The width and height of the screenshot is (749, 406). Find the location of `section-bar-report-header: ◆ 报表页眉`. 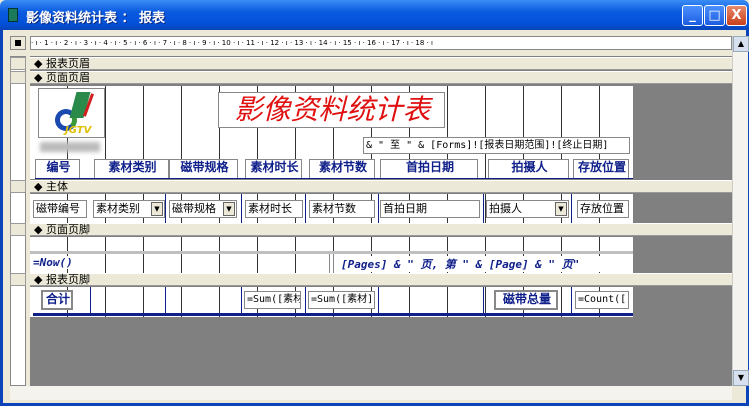

section-bar-report-header: ◆ 报表页眉 is located at coordinates (381, 63).